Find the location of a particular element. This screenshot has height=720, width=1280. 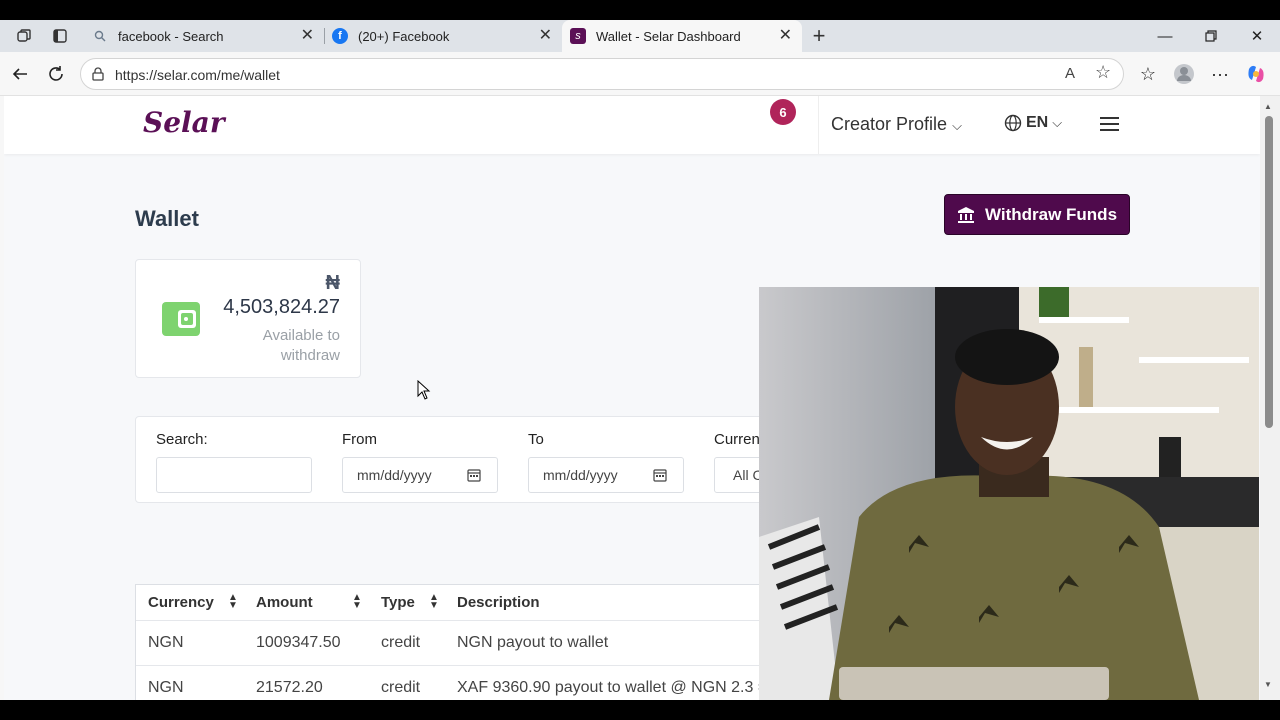

column-header-amount: Amount is located at coordinates (284, 602).